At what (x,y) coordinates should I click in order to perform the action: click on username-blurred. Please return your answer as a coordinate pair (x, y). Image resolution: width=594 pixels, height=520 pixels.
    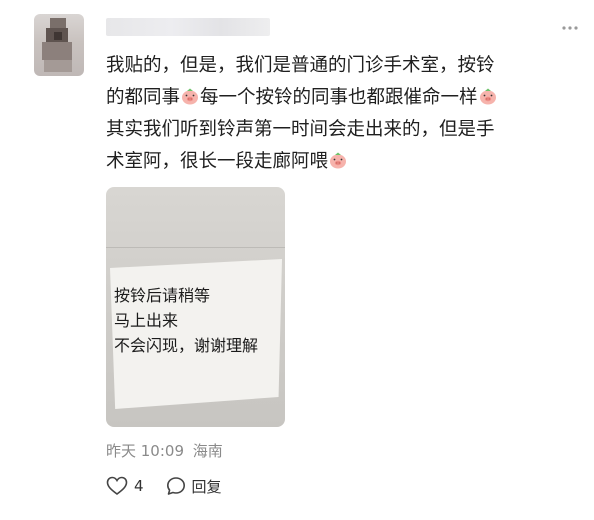
    Looking at the image, I should click on (188, 27).